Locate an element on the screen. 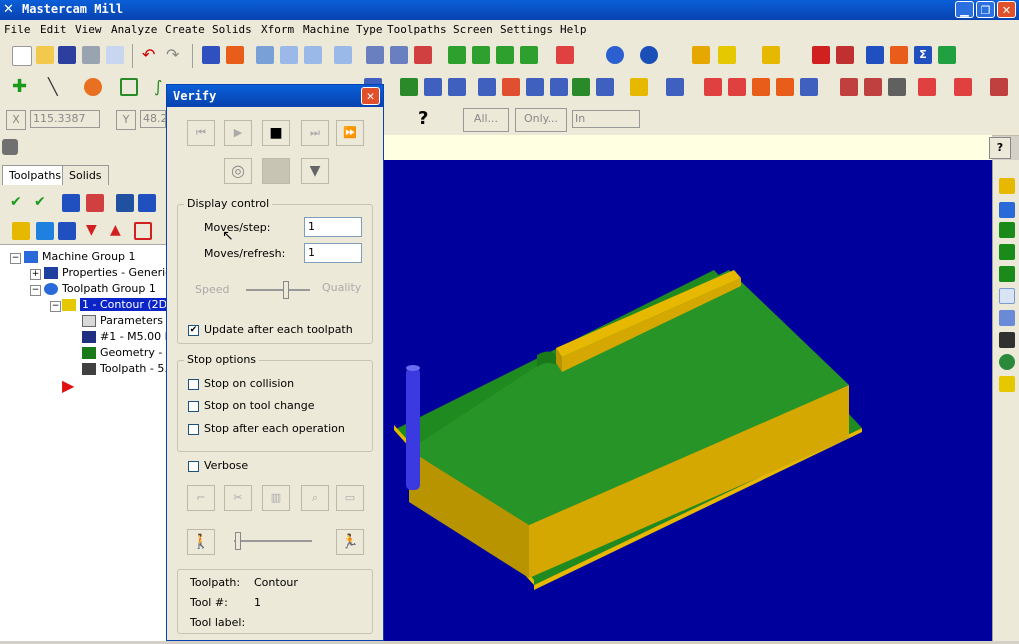 The width and height of the screenshot is (1019, 644). stop-button: ■ is located at coordinates (276, 133).